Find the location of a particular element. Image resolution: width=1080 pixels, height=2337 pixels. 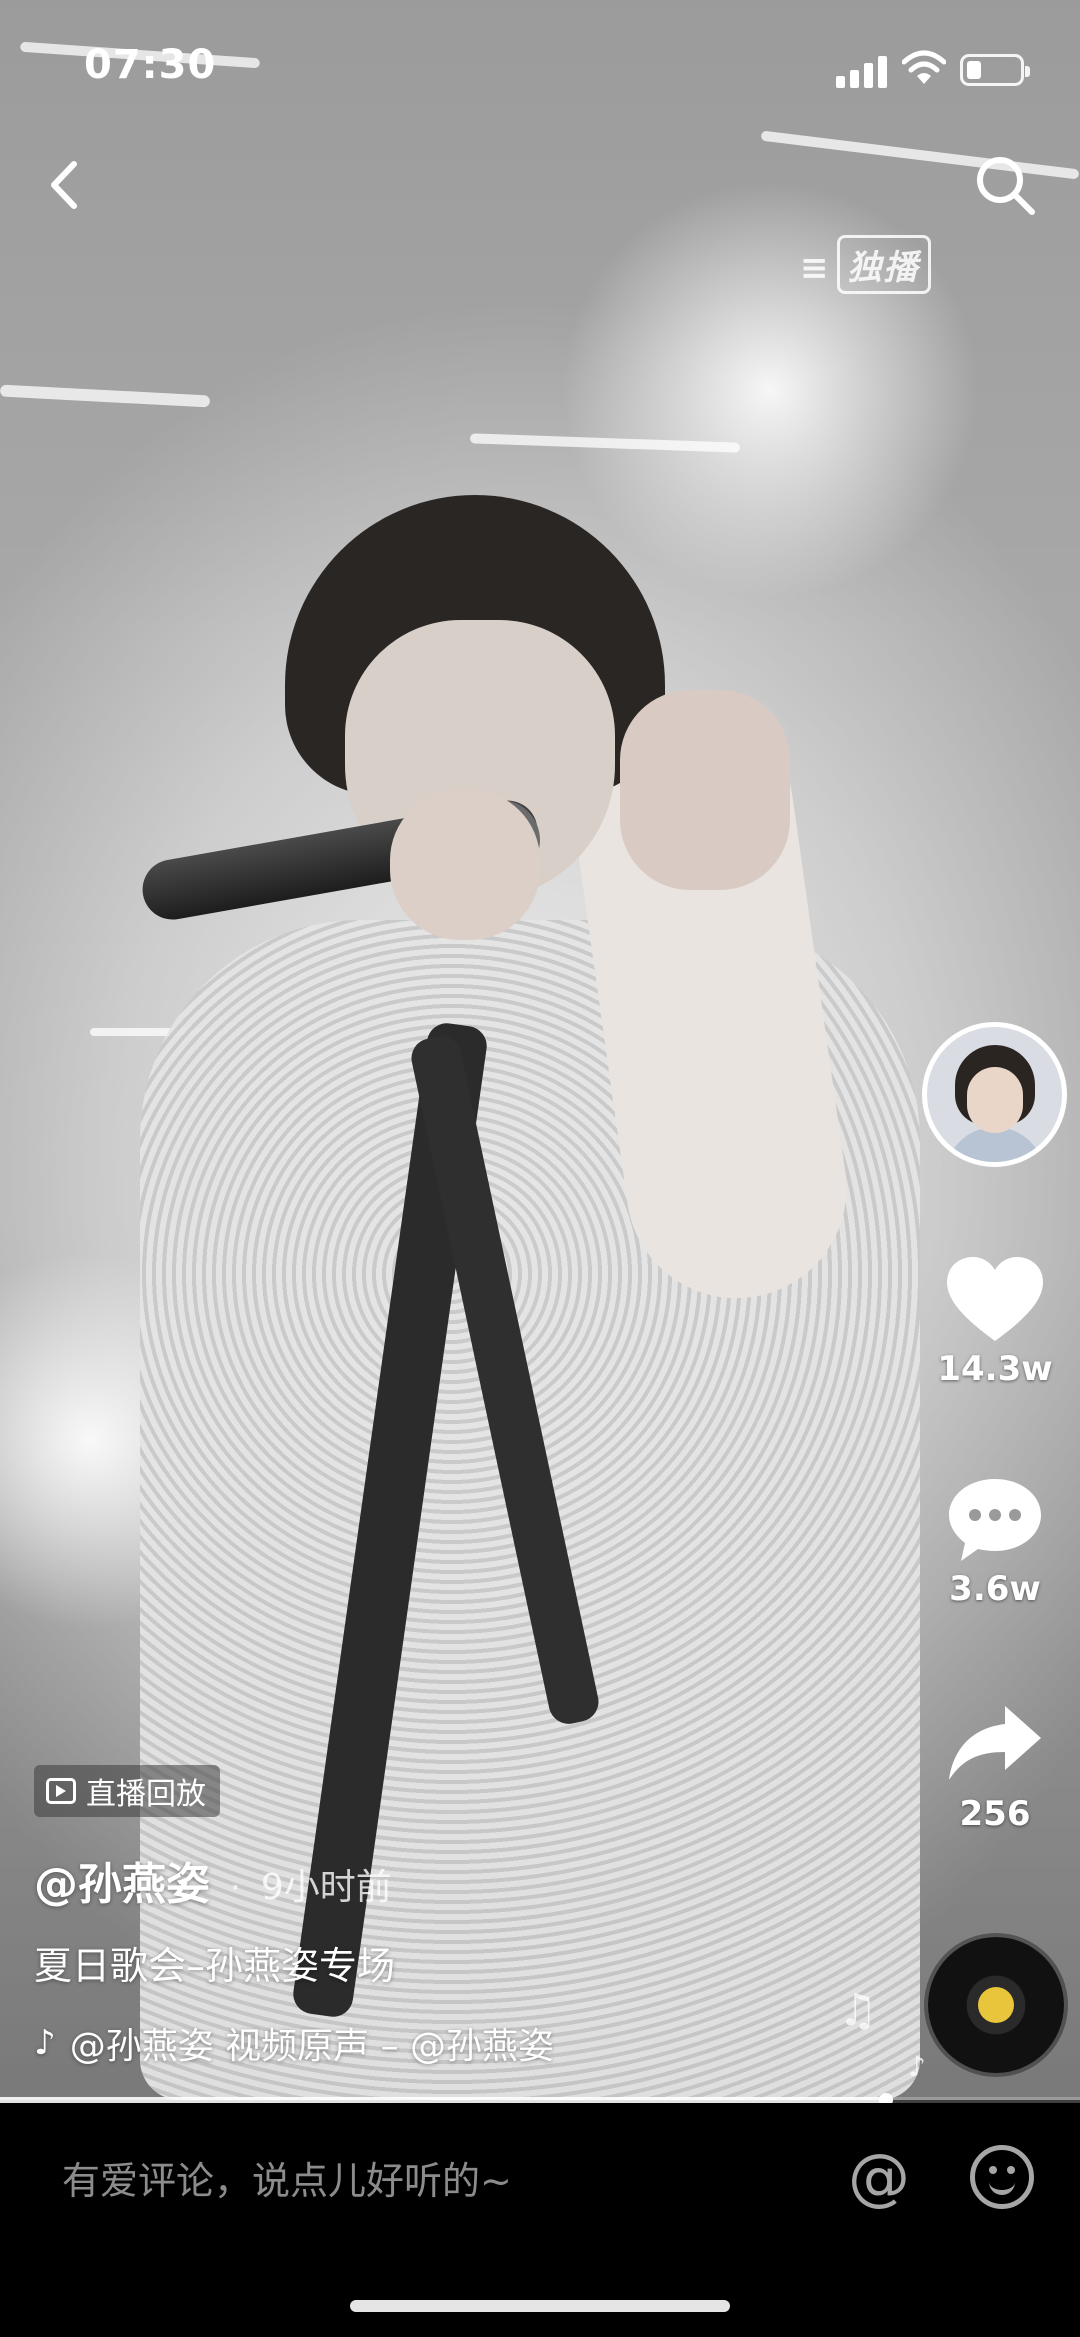

music-row: ♪ @孙燕姿 视频原声 – @孙燕姿 is located at coordinates (314, 2043).